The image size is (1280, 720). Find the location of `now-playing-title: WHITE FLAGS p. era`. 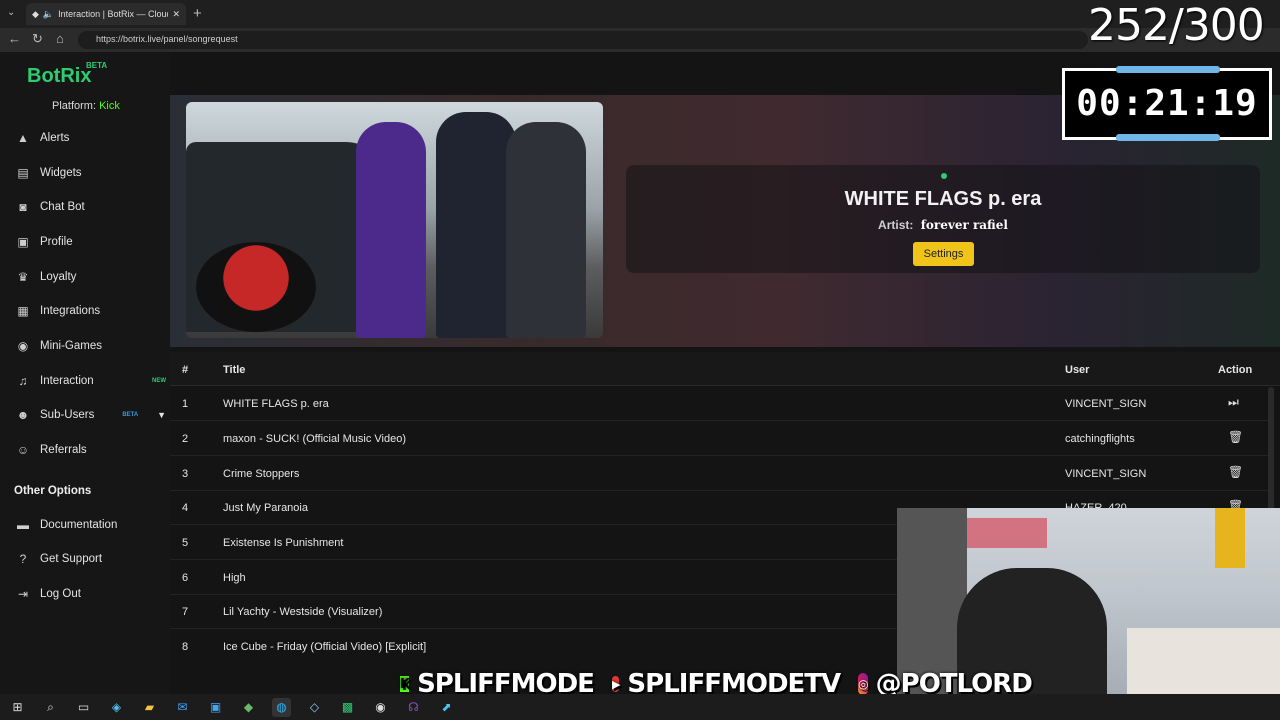

now-playing-title: WHITE FLAGS p. era is located at coordinates (943, 199).